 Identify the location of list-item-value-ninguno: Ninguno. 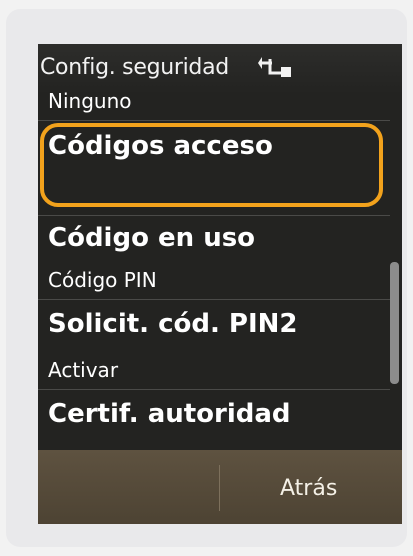
(90, 101).